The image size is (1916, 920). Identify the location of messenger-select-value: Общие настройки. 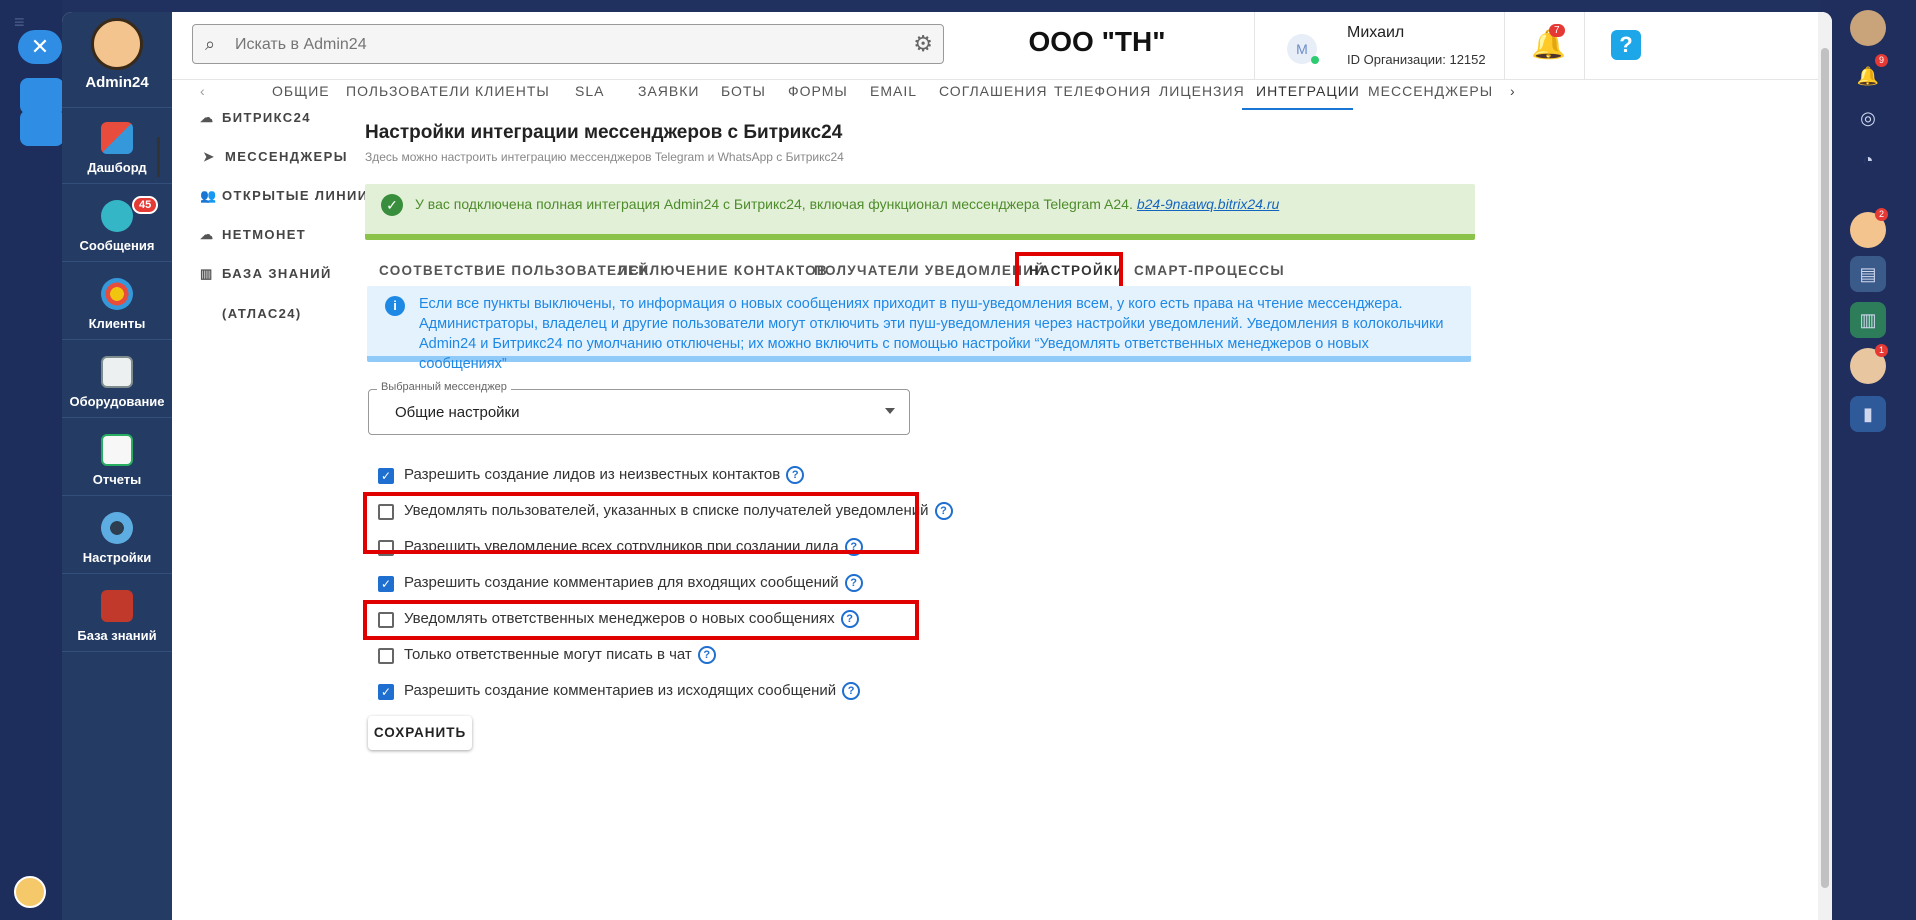
(457, 412).